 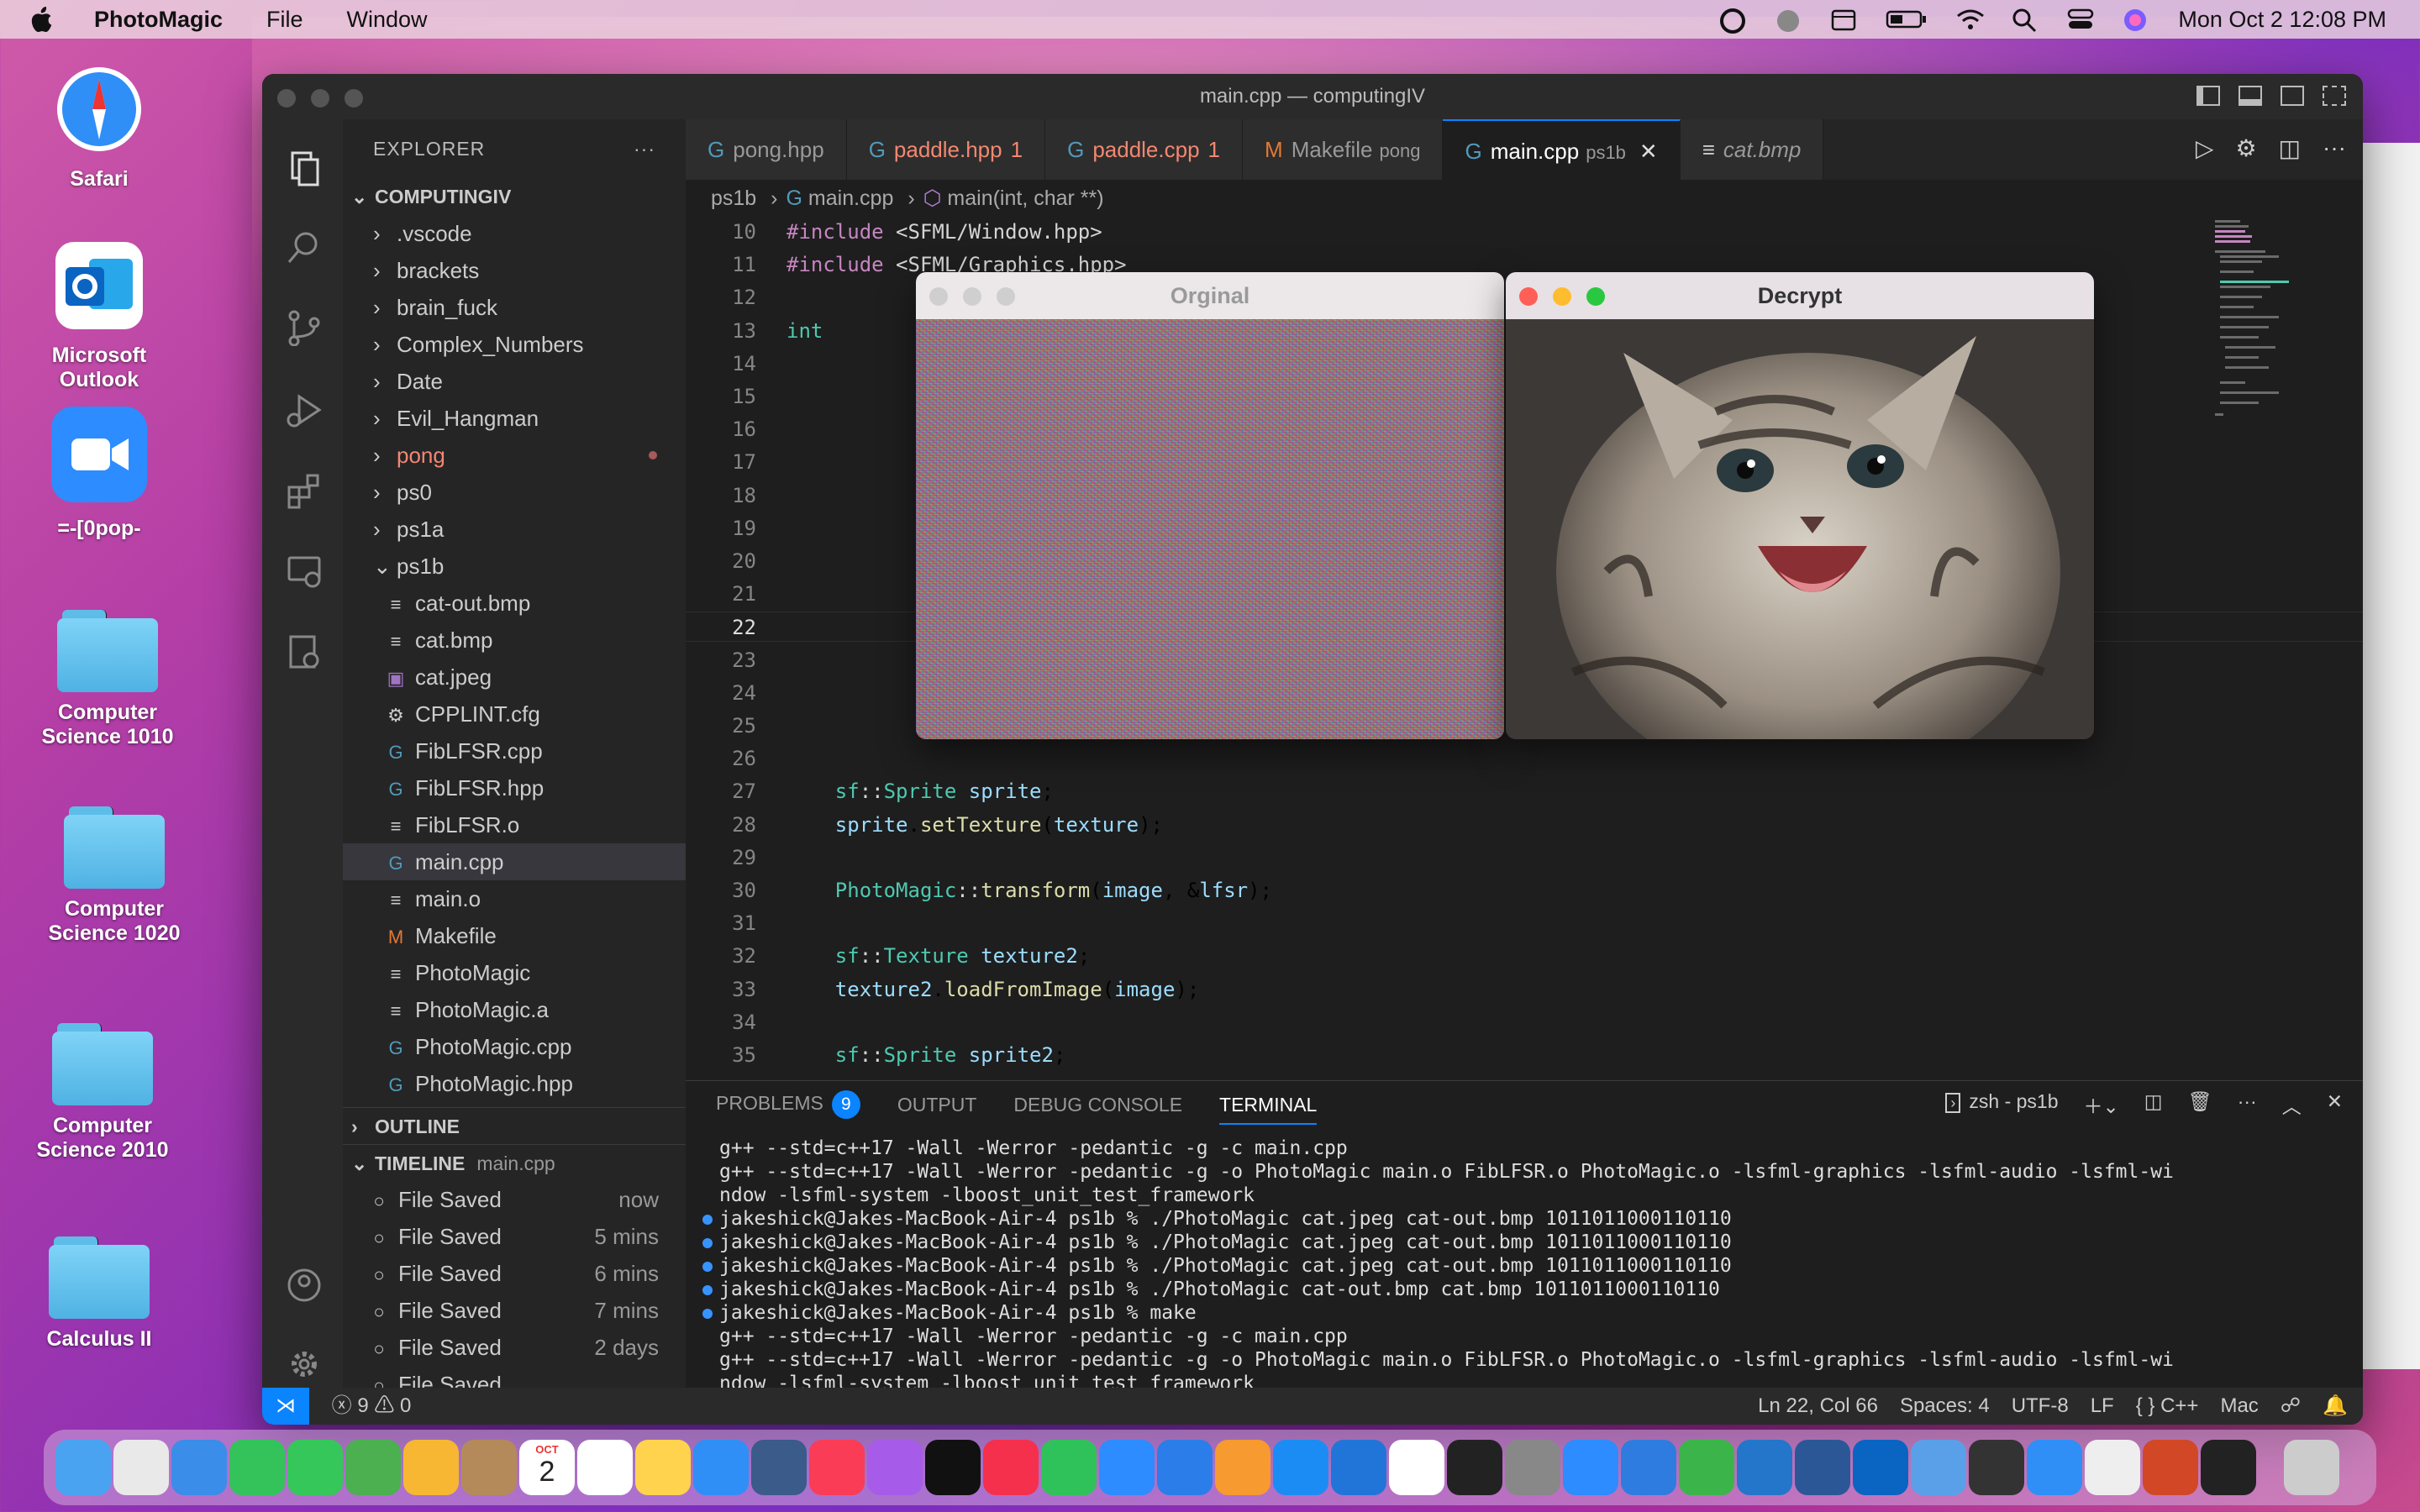 I want to click on calendar-icon: OCT 2, so click(x=547, y=1467).